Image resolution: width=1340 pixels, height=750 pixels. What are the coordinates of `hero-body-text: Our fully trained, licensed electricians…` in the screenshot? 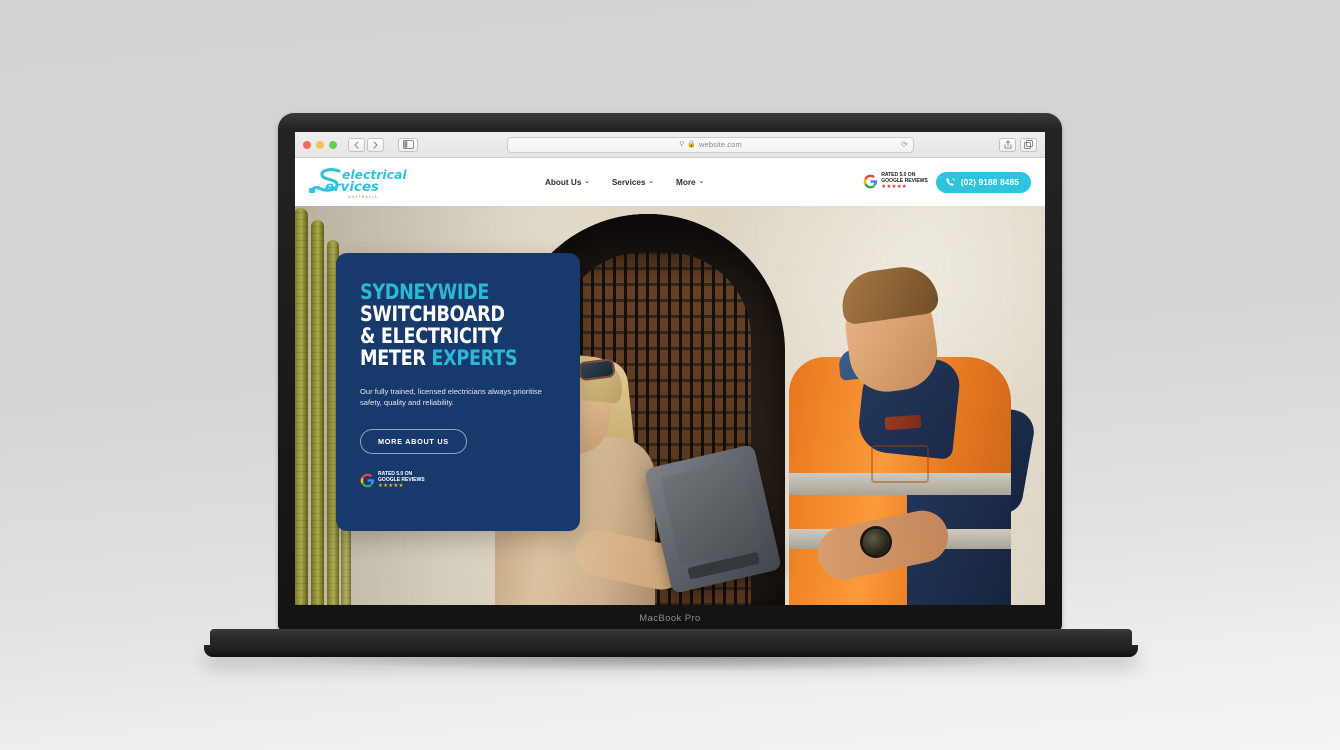 It's located at (451, 397).